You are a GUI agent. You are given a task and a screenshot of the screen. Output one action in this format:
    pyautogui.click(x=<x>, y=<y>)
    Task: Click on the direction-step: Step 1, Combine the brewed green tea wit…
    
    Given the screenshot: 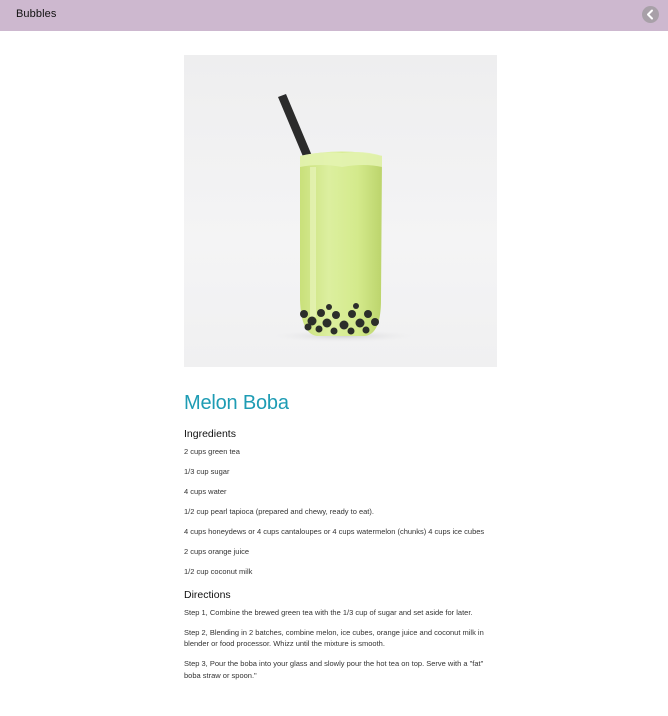 What is the action you would take?
    pyautogui.click(x=328, y=612)
    